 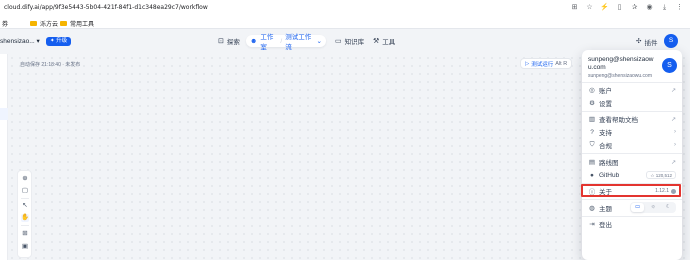 I want to click on add-node-icon: ⊕, so click(x=25, y=179).